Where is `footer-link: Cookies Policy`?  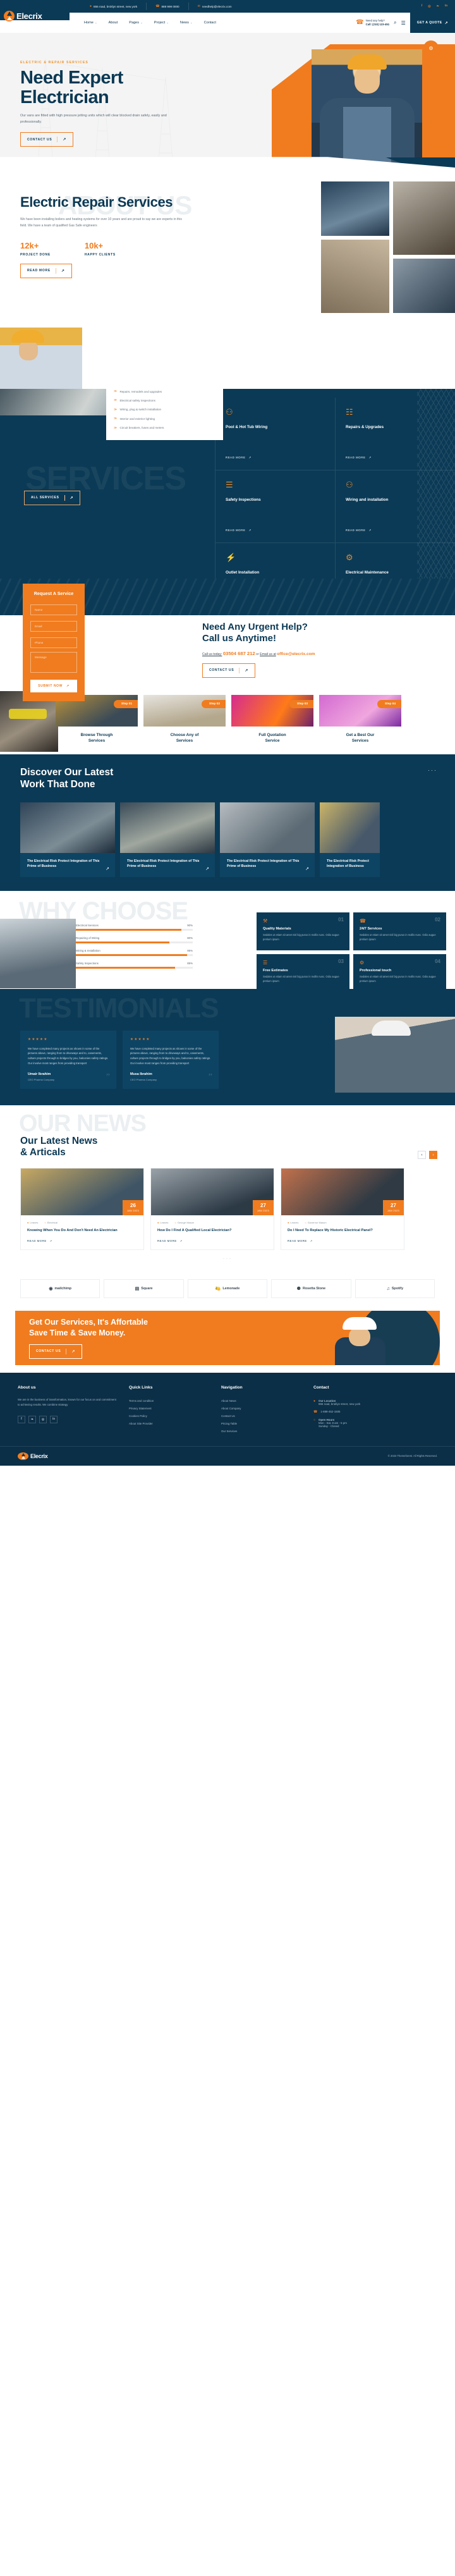 footer-link: Cookies Policy is located at coordinates (170, 1416).